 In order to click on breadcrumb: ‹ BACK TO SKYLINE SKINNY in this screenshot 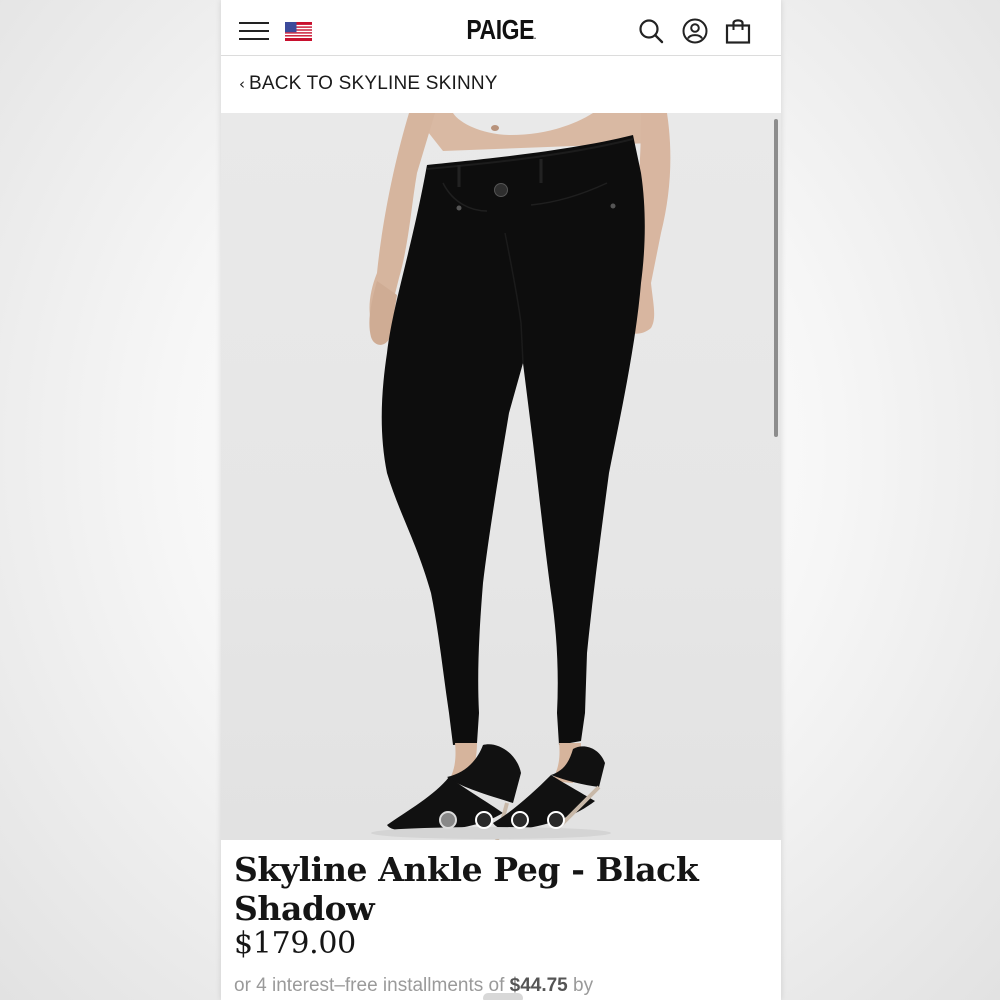, I will do `click(501, 85)`.